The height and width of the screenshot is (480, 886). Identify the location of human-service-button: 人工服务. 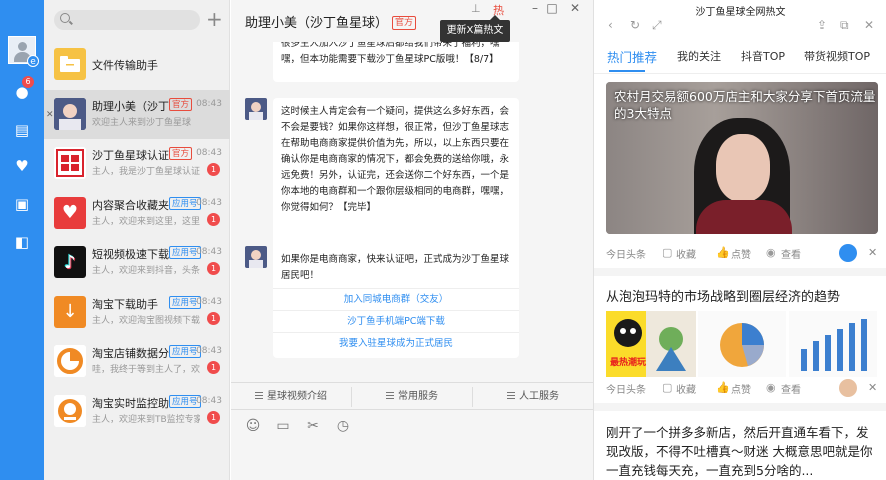
(533, 396).